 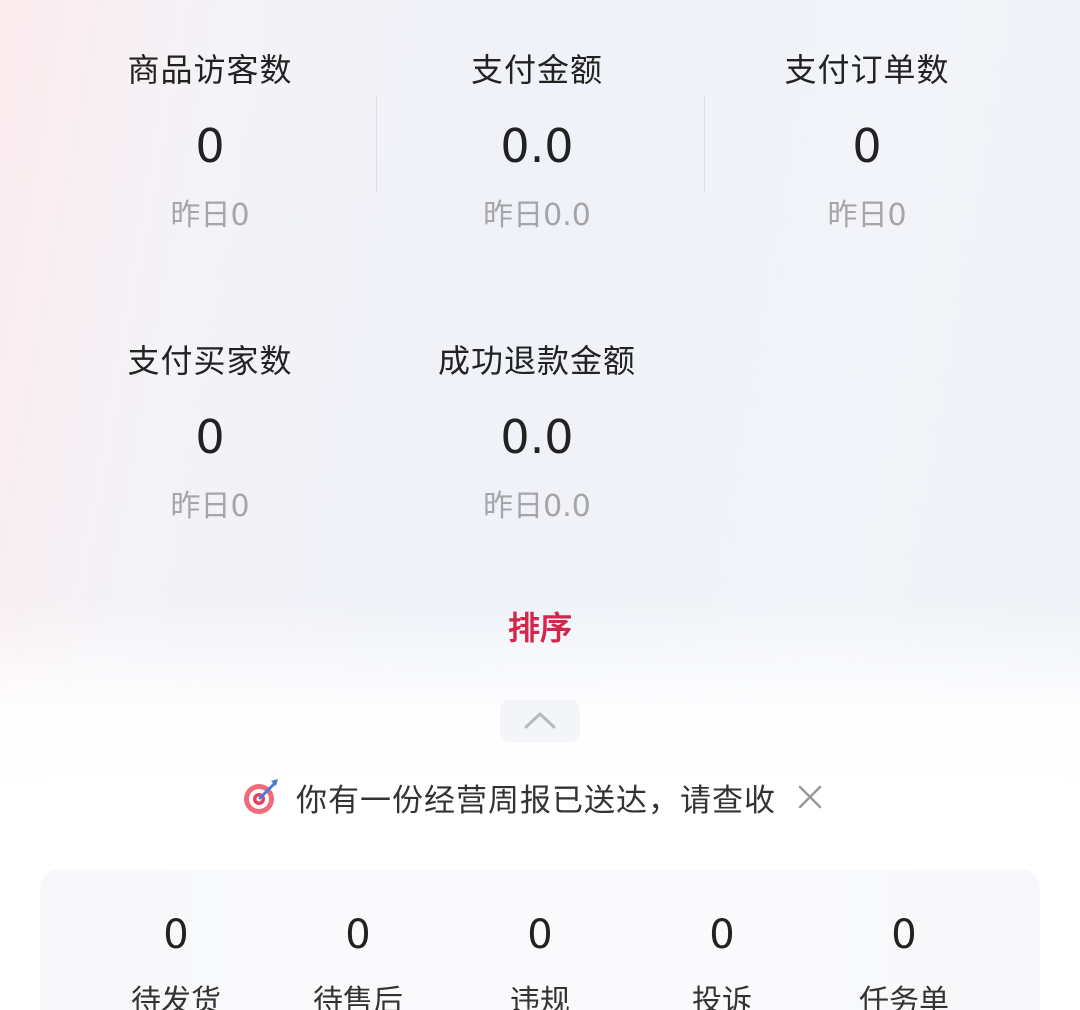 I want to click on chevron-up-icon, so click(x=540, y=720).